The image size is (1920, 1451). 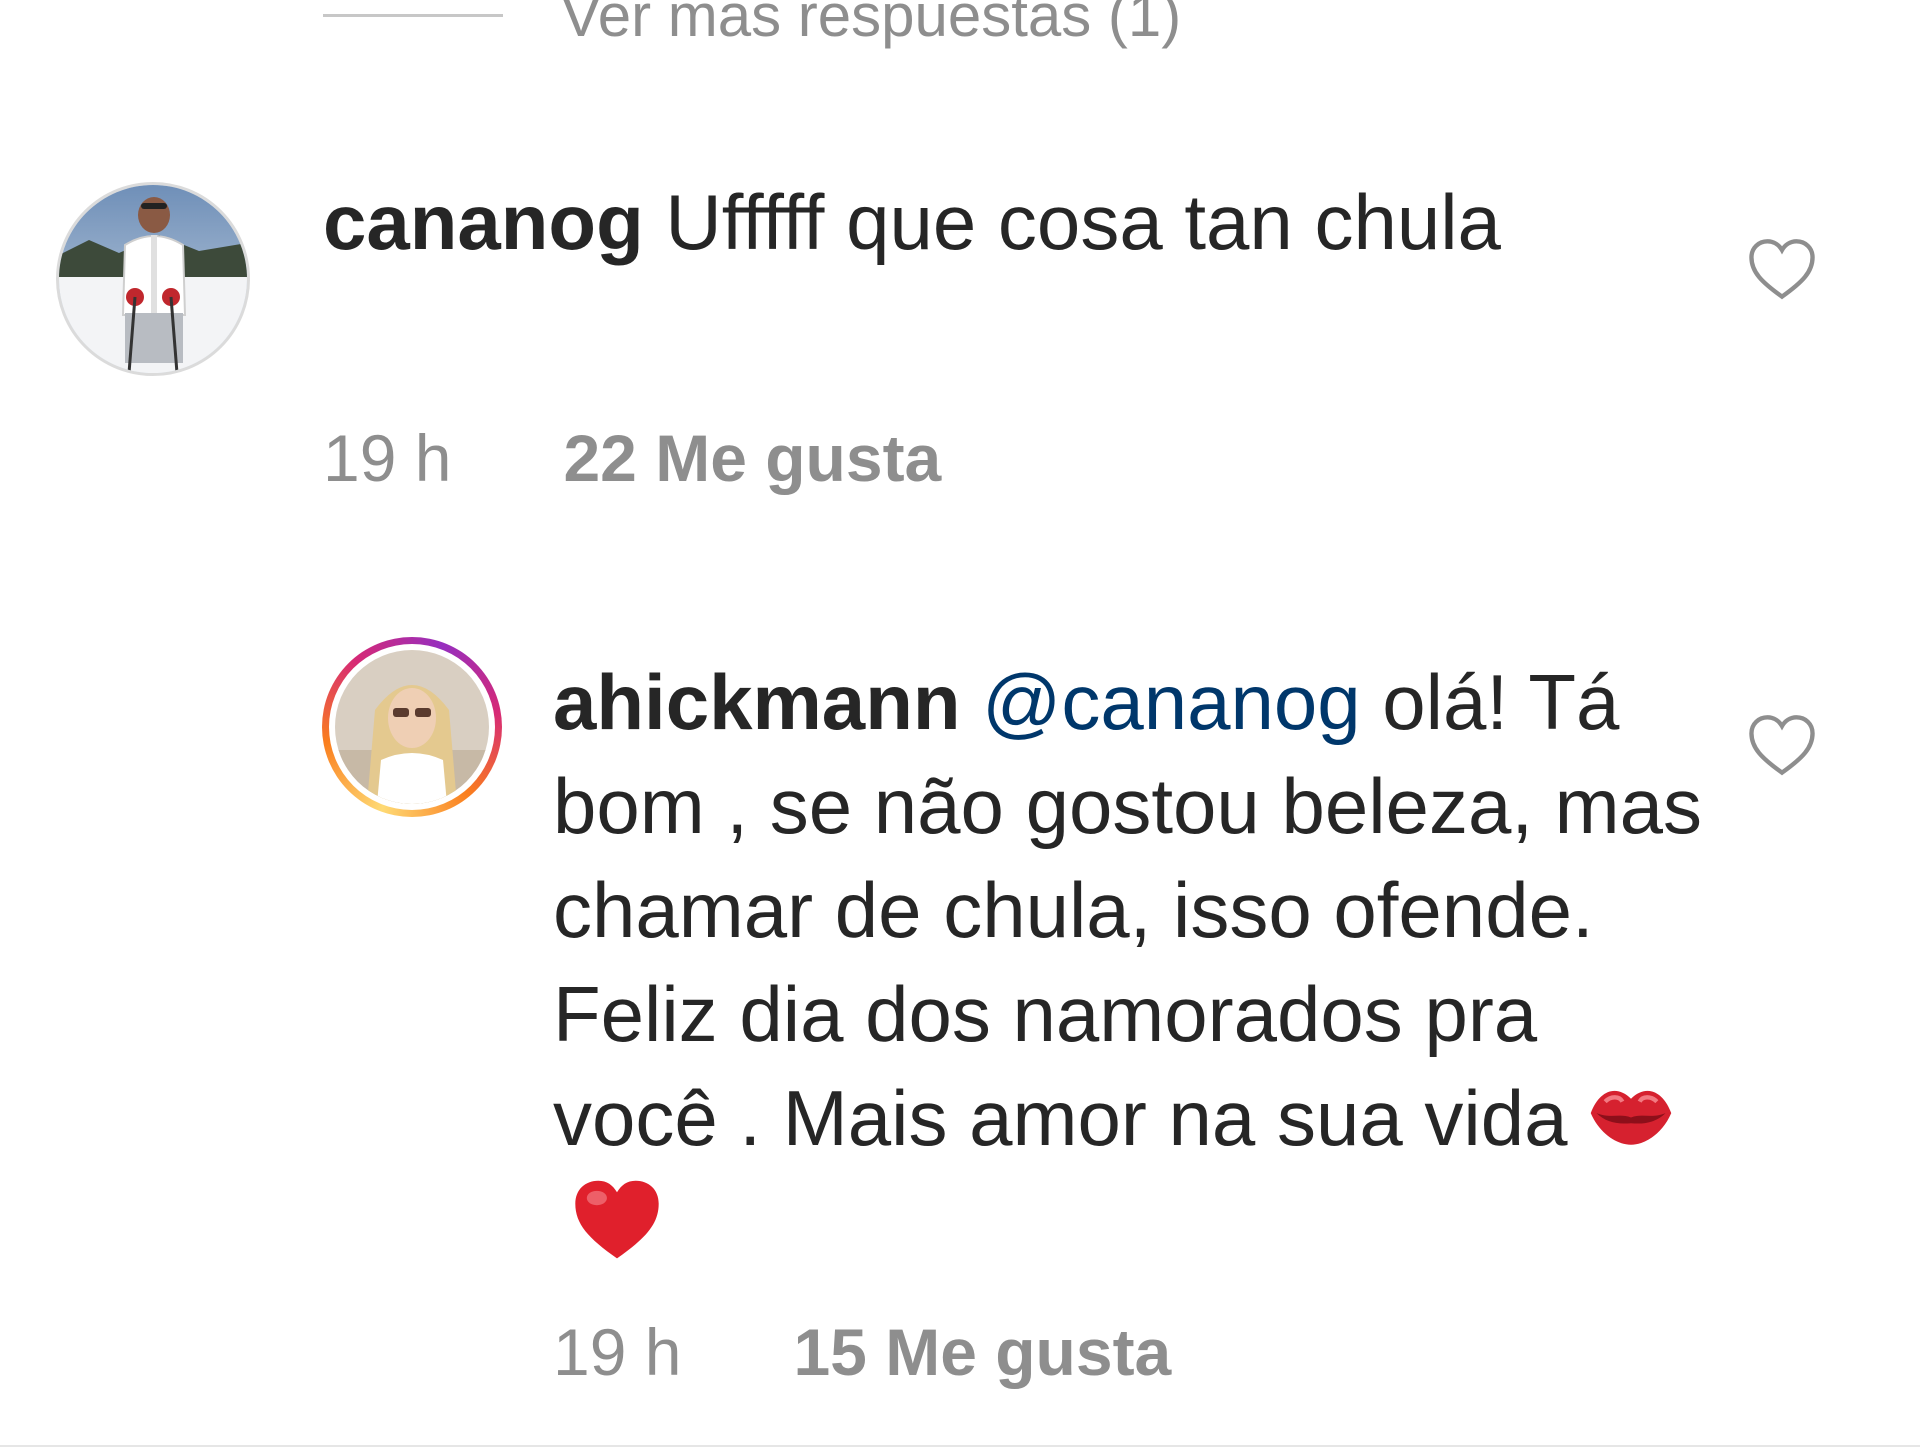 I want to click on avatar-cananog, so click(x=153, y=279).